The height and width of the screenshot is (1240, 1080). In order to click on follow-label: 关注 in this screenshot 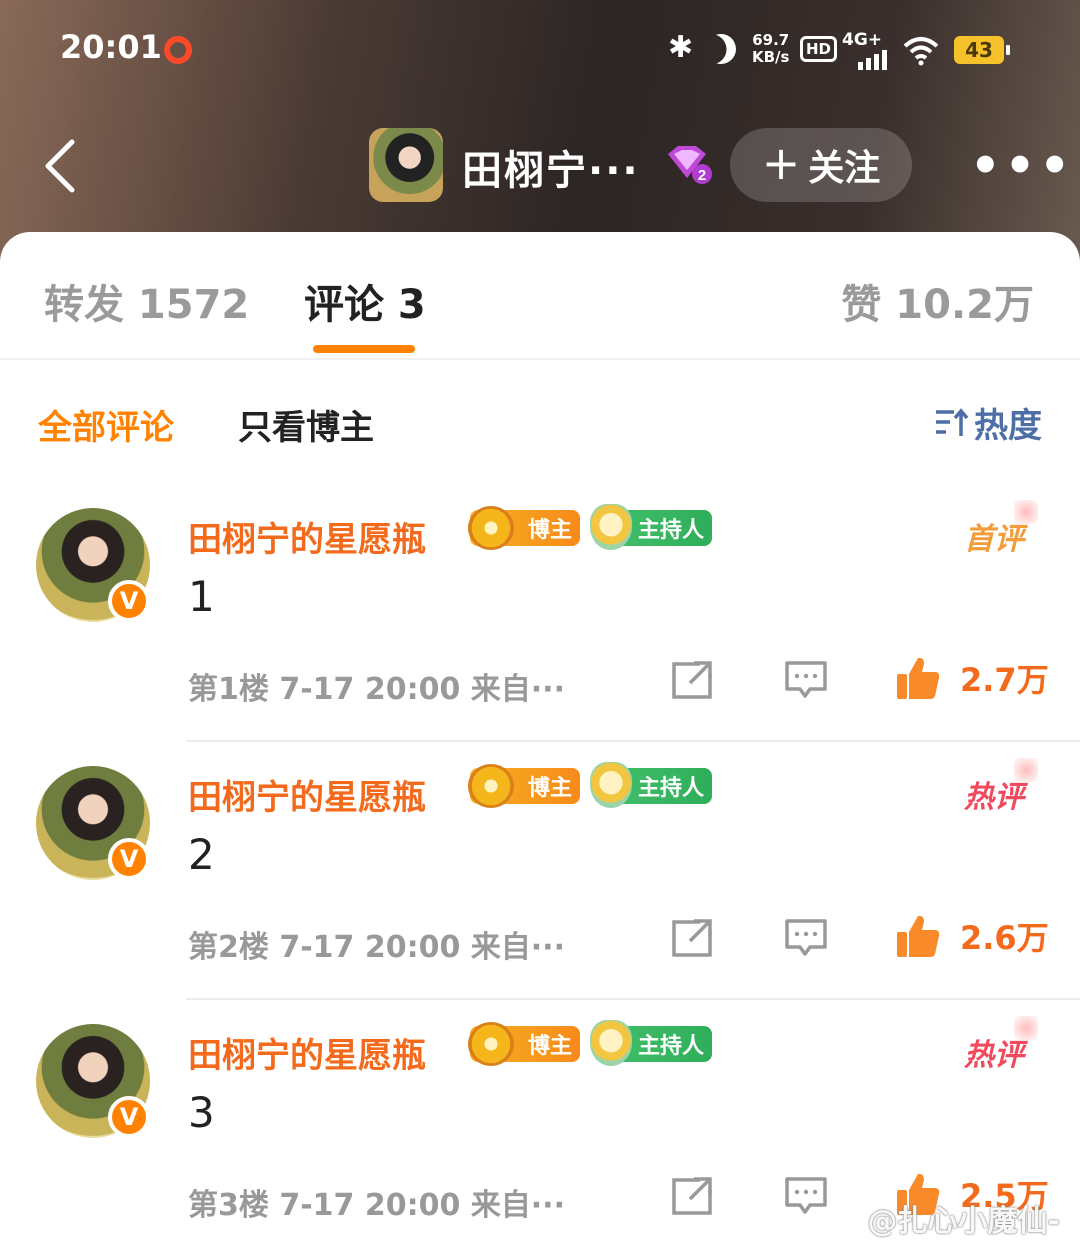, I will do `click(844, 168)`.